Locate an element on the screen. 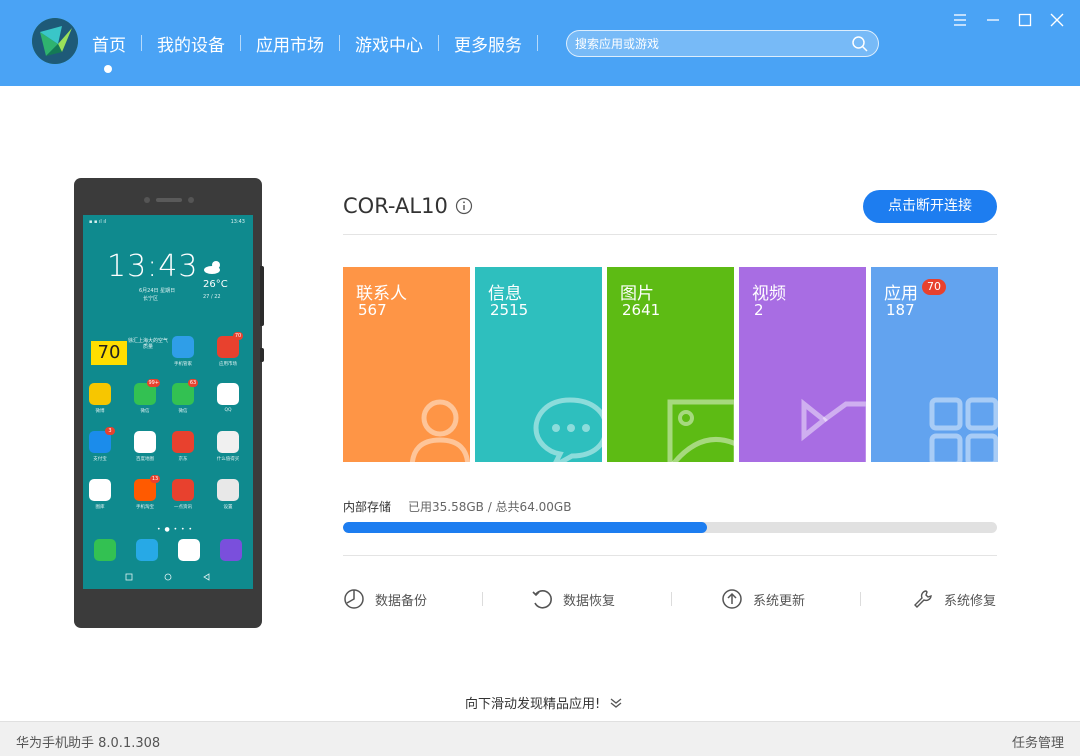 The width and height of the screenshot is (1080, 756). search-input is located at coordinates (710, 43).